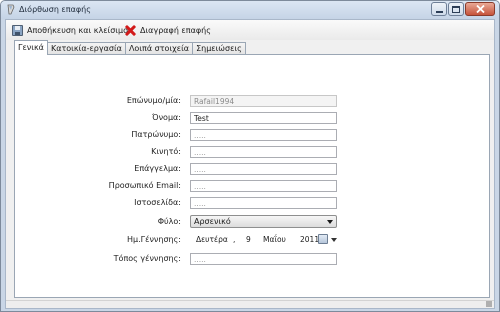 The width and height of the screenshot is (500, 312). Describe the element at coordinates (157, 168) in the screenshot. I see `profession-label: Επάγγελμα:` at that location.